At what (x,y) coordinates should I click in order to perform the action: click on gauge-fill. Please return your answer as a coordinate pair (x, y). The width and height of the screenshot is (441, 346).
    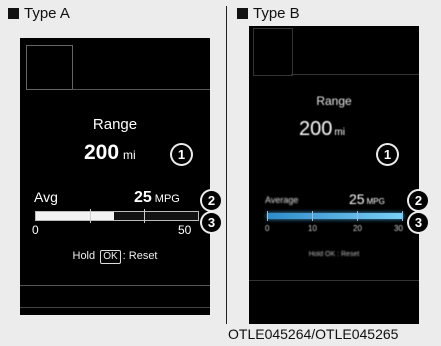
    Looking at the image, I should click on (75, 216).